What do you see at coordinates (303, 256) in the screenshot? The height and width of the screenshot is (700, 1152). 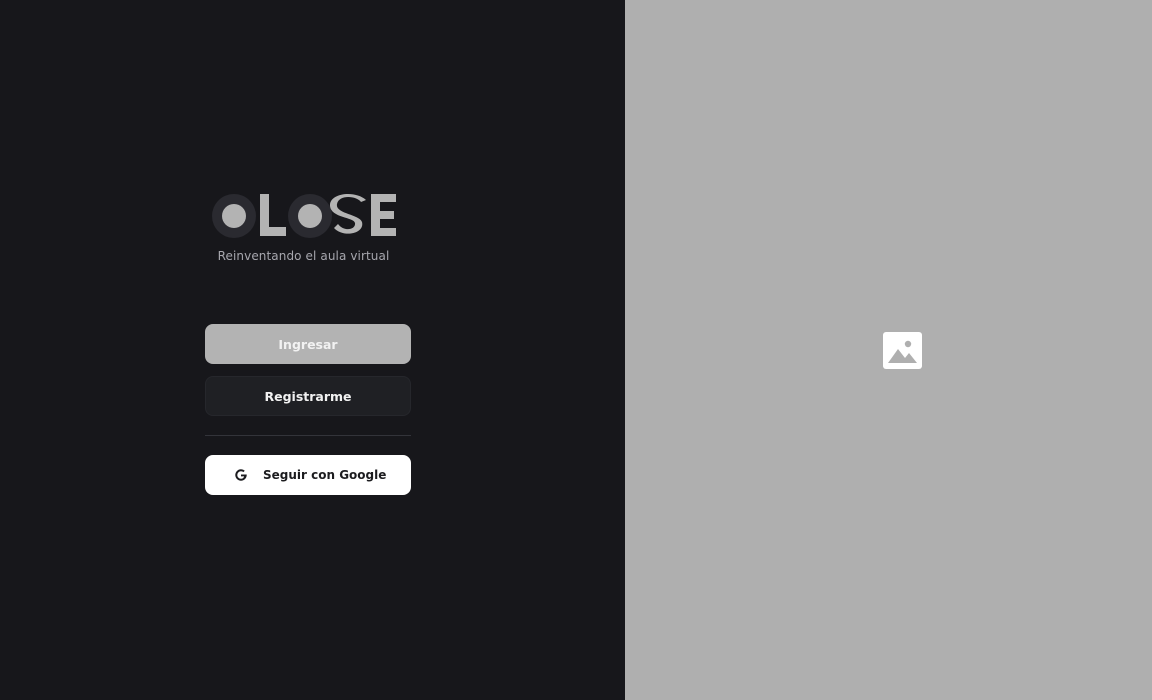 I see `brand-tagline: Reinventando el aula virtual` at bounding box center [303, 256].